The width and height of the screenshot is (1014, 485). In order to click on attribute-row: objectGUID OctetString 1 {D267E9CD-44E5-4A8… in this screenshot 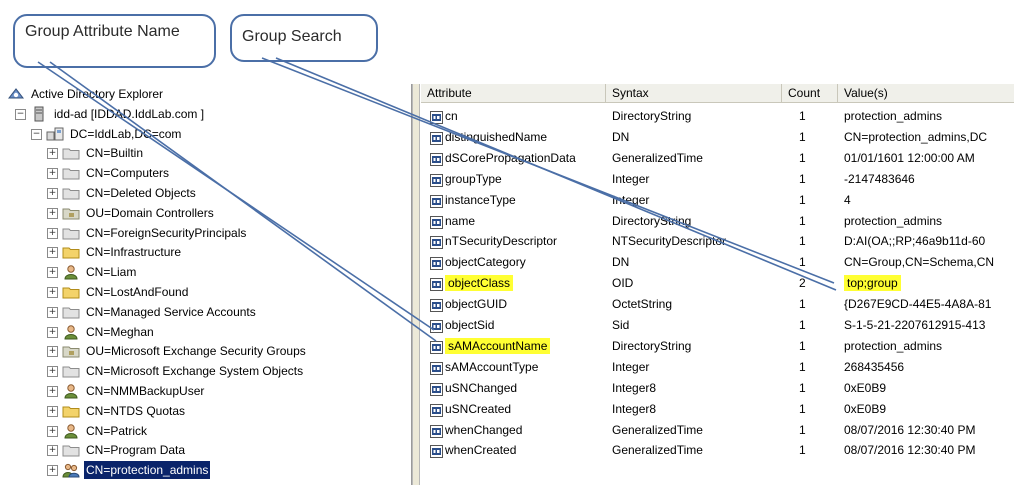, I will do `click(717, 304)`.